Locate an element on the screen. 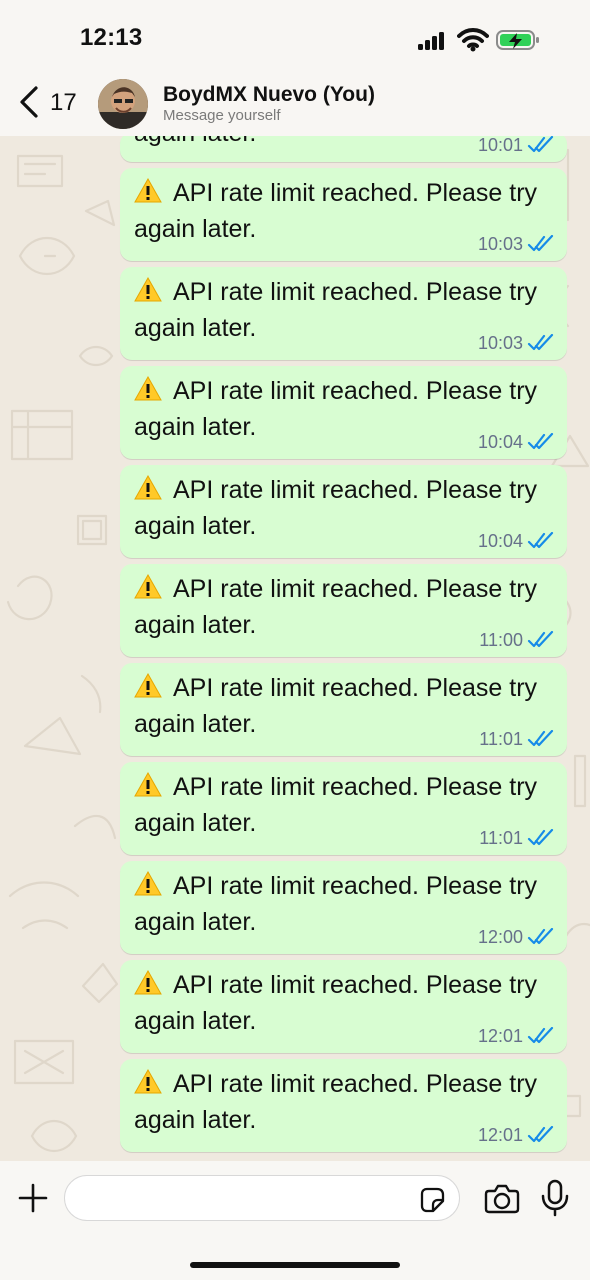 The width and height of the screenshot is (590, 1280). message-time: 12:00 is located at coordinates (500, 936).